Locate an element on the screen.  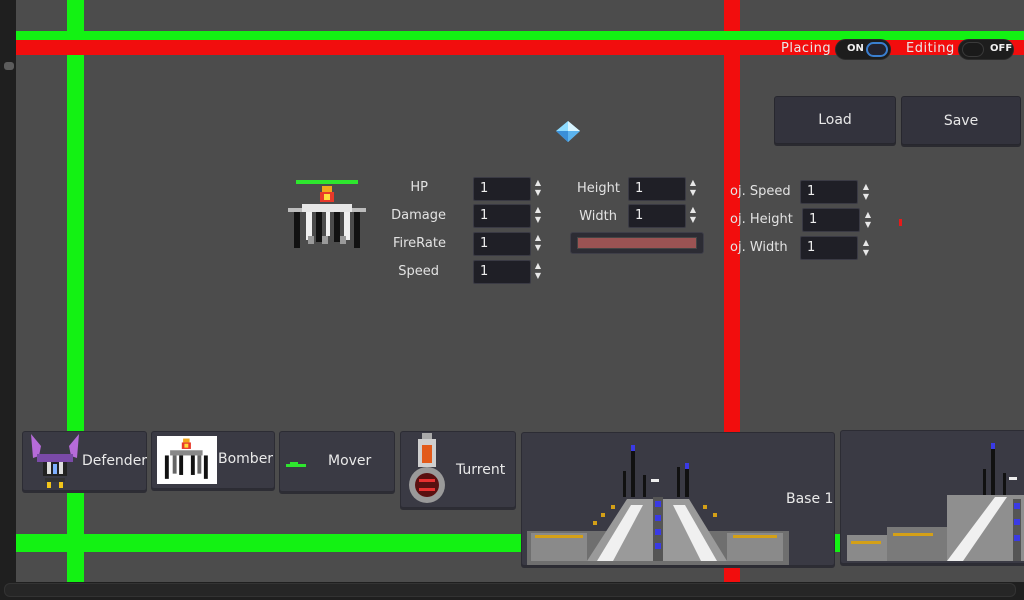
height-spinbox: 1 is located at coordinates (657, 189).